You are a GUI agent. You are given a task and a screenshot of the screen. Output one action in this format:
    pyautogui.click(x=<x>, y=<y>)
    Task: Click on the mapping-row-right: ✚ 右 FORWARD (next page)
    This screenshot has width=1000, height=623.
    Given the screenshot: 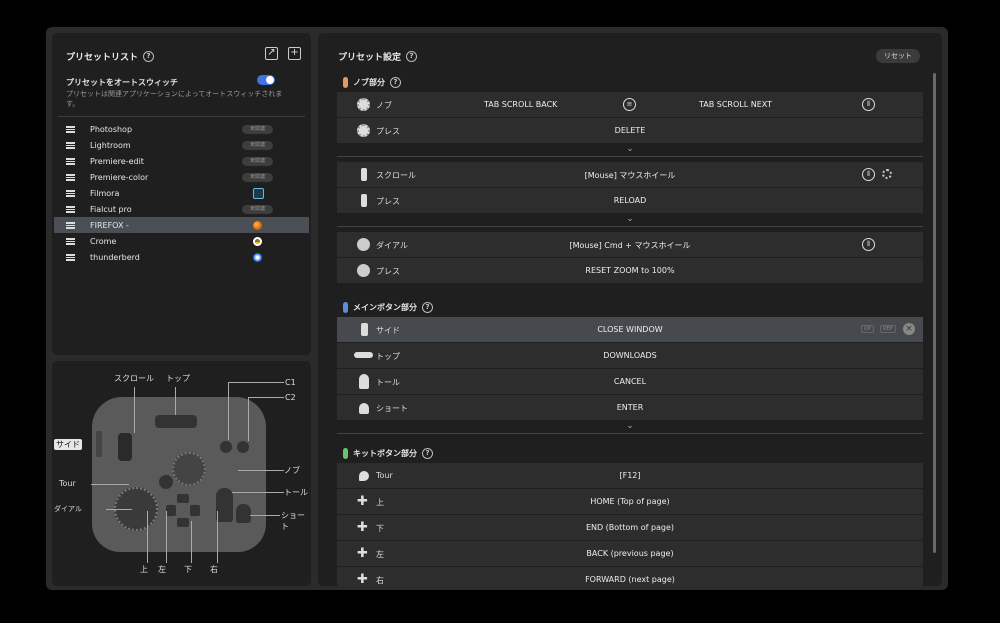 What is the action you would take?
    pyautogui.click(x=630, y=576)
    